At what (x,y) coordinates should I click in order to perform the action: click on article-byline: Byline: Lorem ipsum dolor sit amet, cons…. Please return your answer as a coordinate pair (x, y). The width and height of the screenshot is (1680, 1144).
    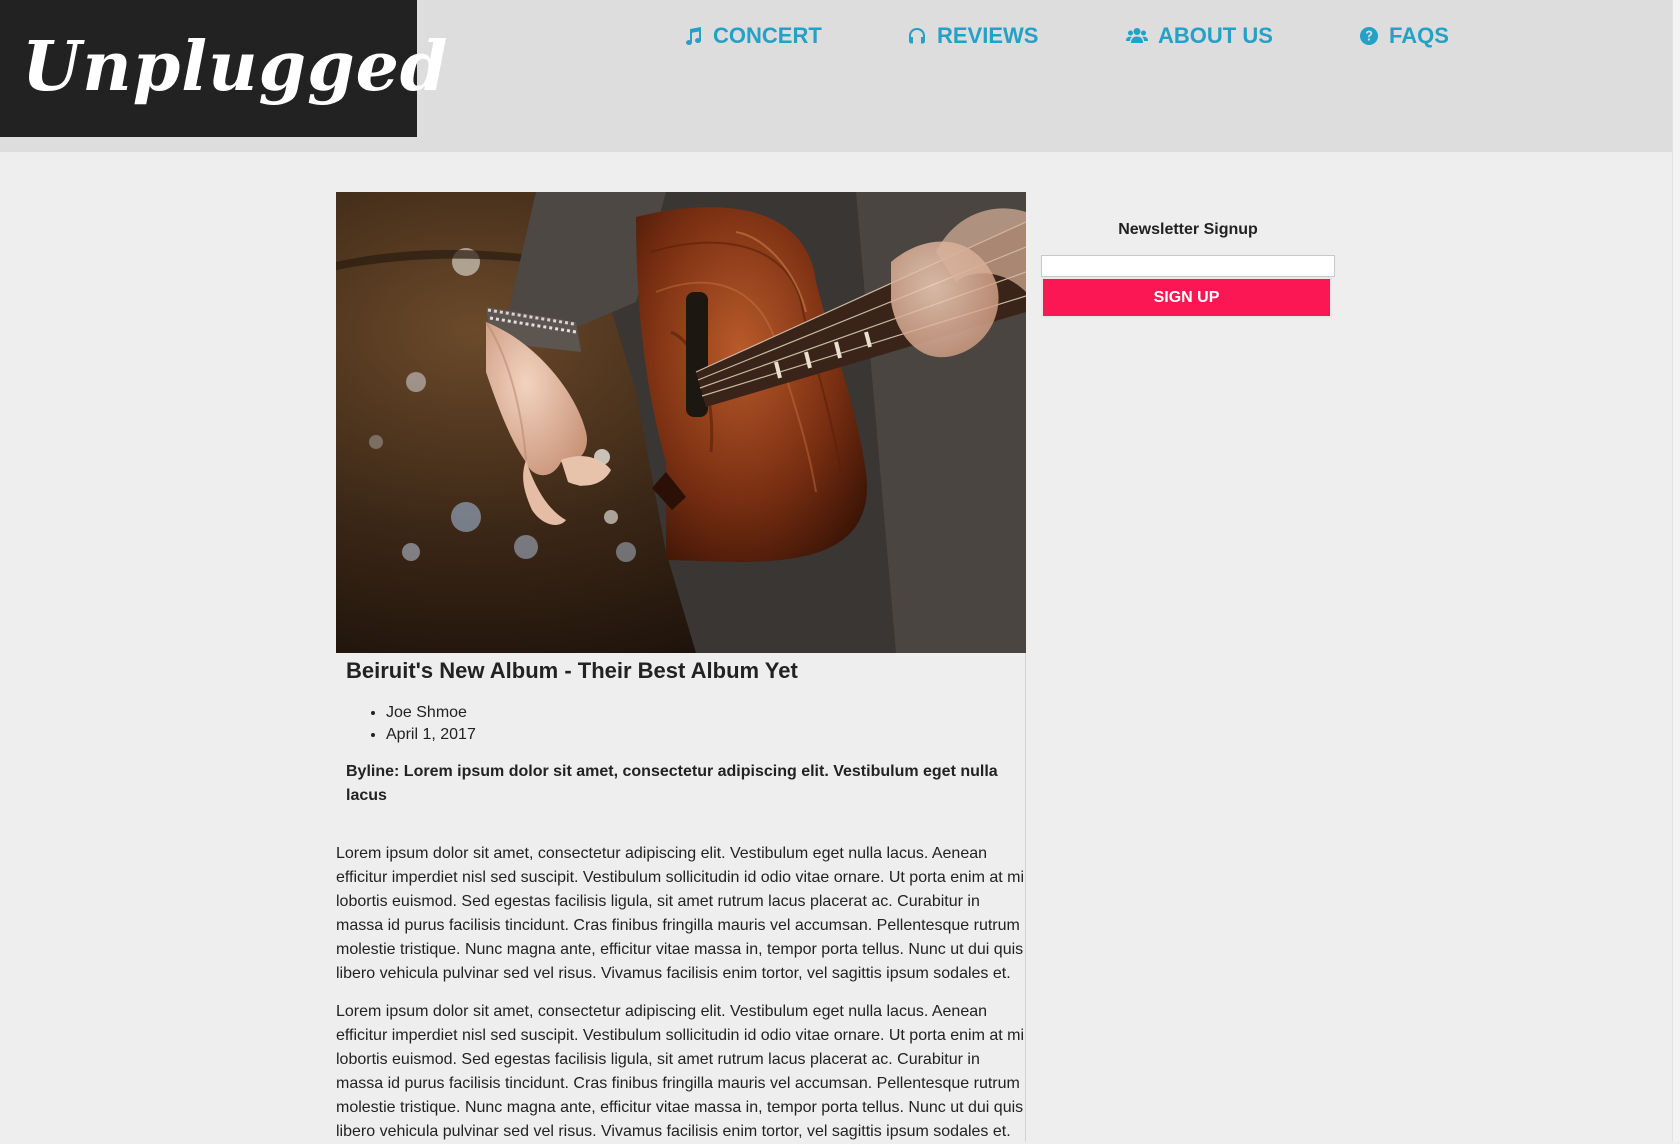
    Looking at the image, I should click on (672, 783).